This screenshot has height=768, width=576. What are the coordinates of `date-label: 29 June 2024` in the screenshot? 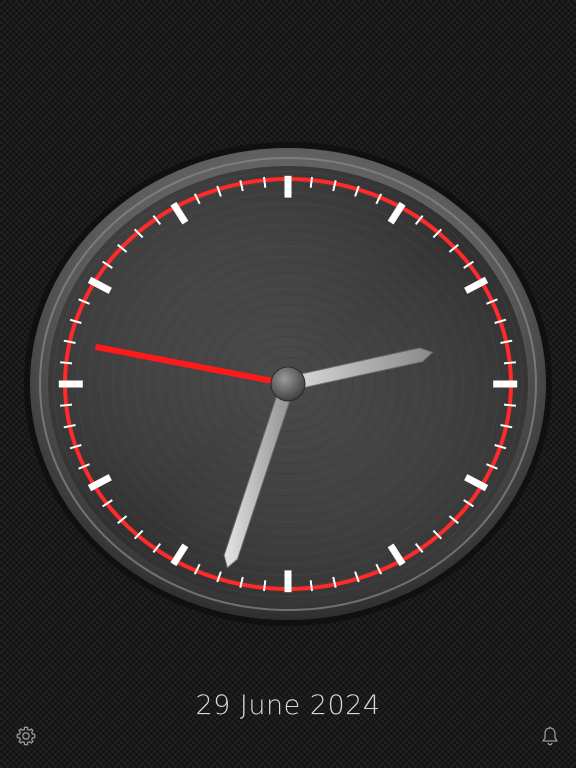 It's located at (288, 705).